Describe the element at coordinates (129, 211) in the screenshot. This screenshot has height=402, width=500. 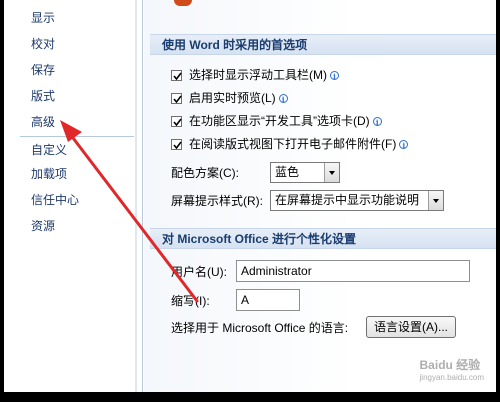
I see `annotation-arrow` at that location.